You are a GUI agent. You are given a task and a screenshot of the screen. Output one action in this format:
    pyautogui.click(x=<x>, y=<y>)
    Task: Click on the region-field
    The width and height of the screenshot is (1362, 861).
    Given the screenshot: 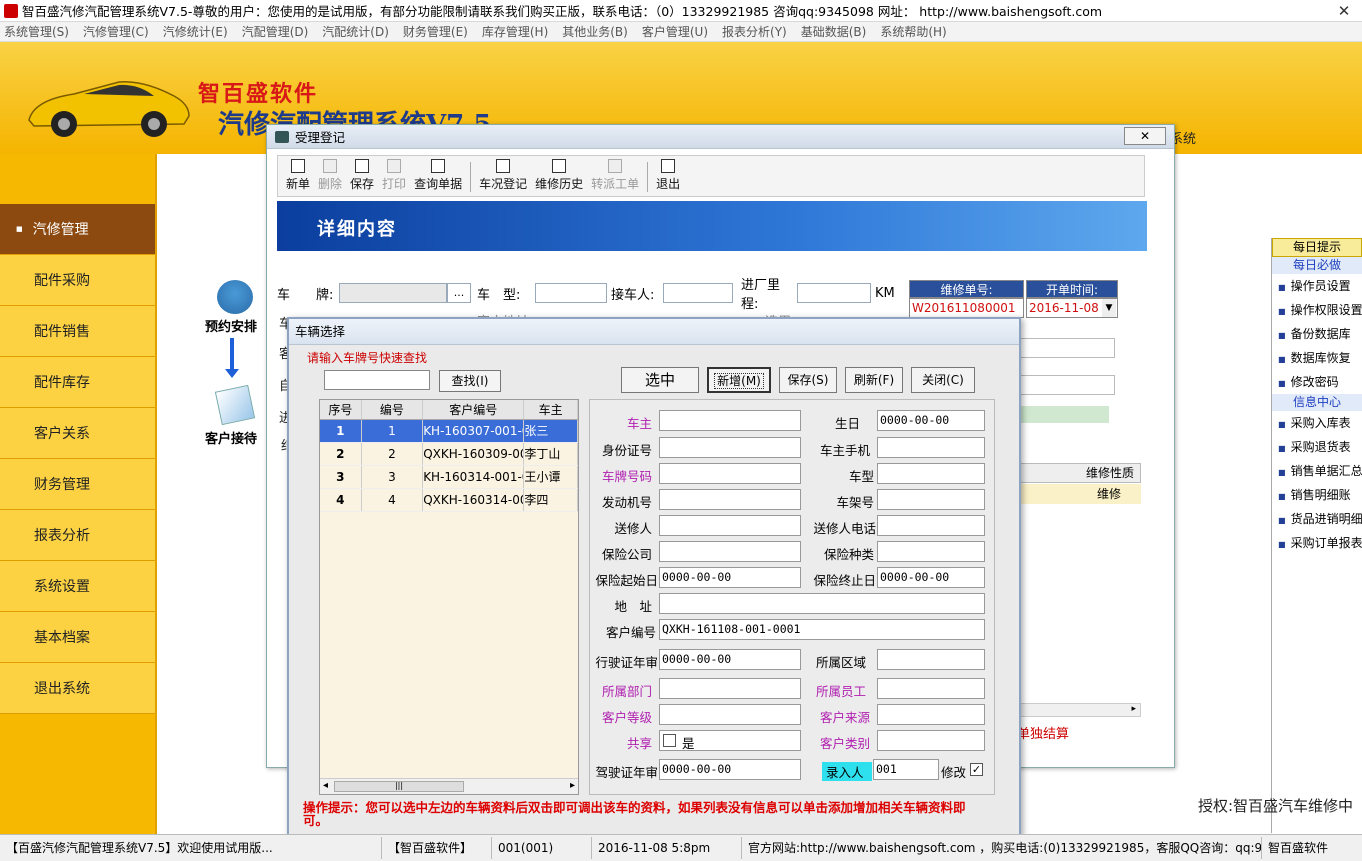 What is the action you would take?
    pyautogui.click(x=931, y=659)
    